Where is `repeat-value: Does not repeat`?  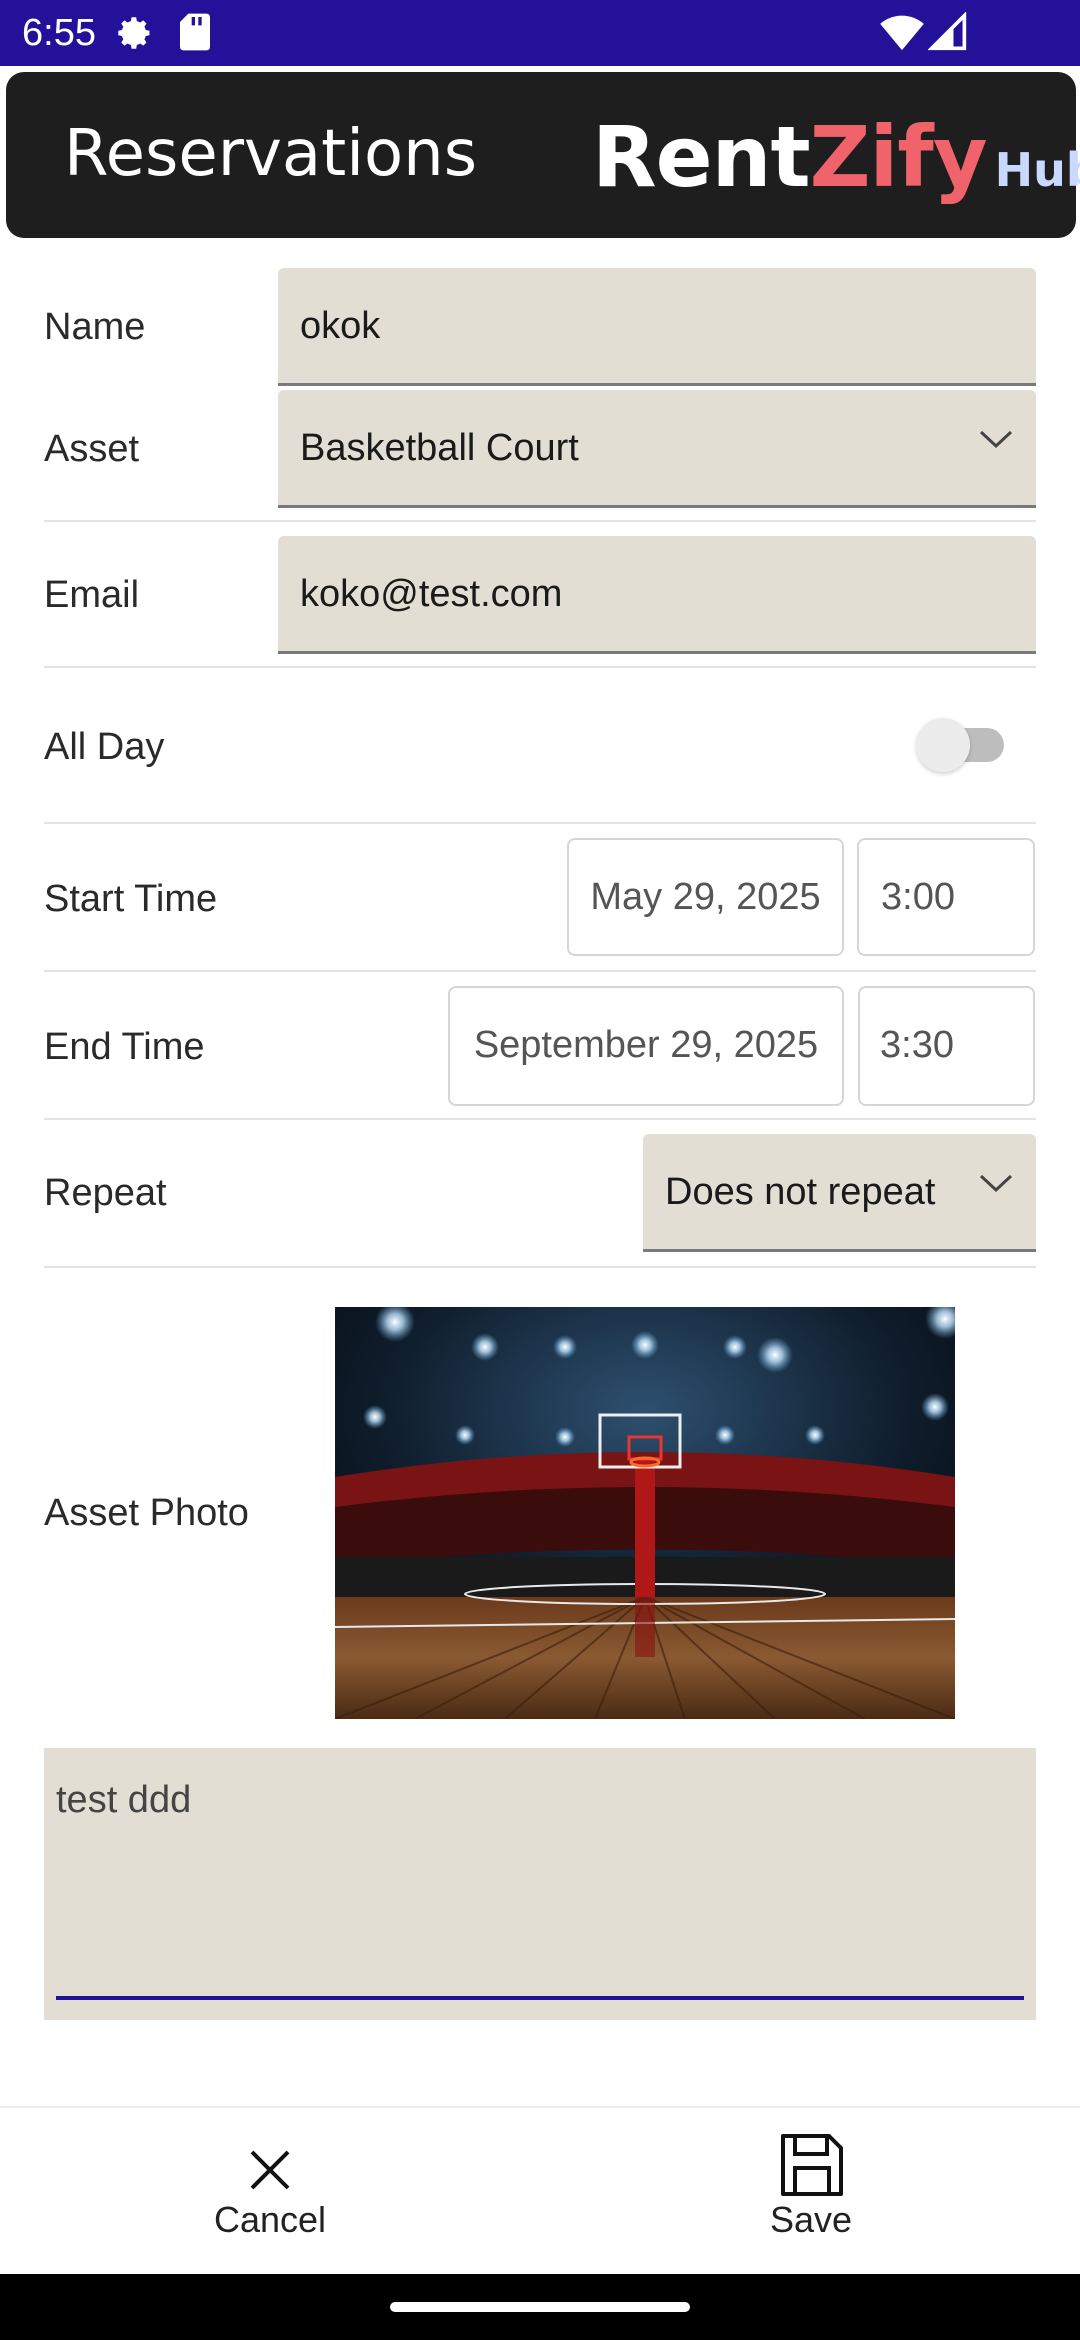 repeat-value: Does not repeat is located at coordinates (800, 1192).